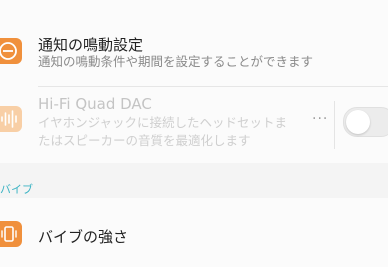  I want to click on hifi-title: Hi-Fi Quad DAC, so click(95, 104).